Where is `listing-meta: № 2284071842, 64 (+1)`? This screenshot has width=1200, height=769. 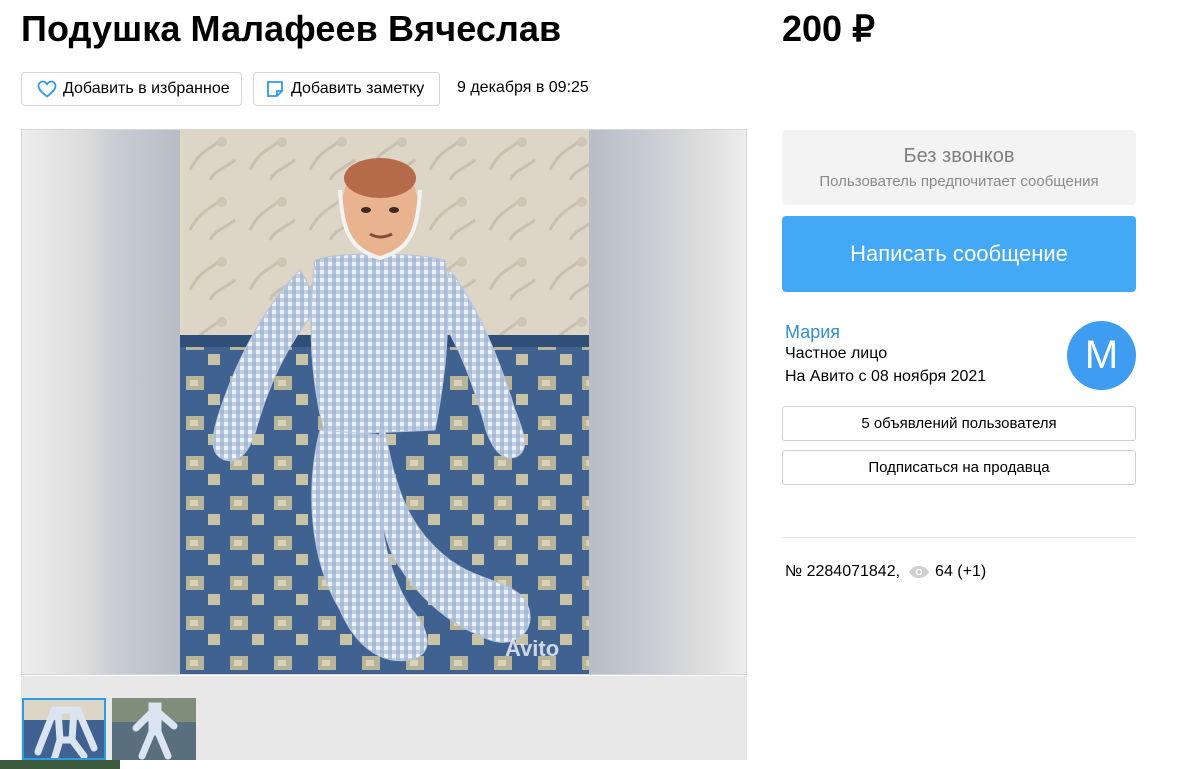
listing-meta: № 2284071842, 64 (+1) is located at coordinates (885, 572).